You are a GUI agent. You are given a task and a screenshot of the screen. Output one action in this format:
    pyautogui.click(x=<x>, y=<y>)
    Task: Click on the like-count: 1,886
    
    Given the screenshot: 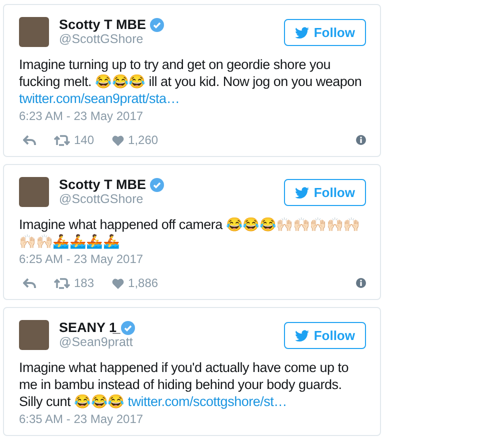 What is the action you would take?
    pyautogui.click(x=143, y=283)
    